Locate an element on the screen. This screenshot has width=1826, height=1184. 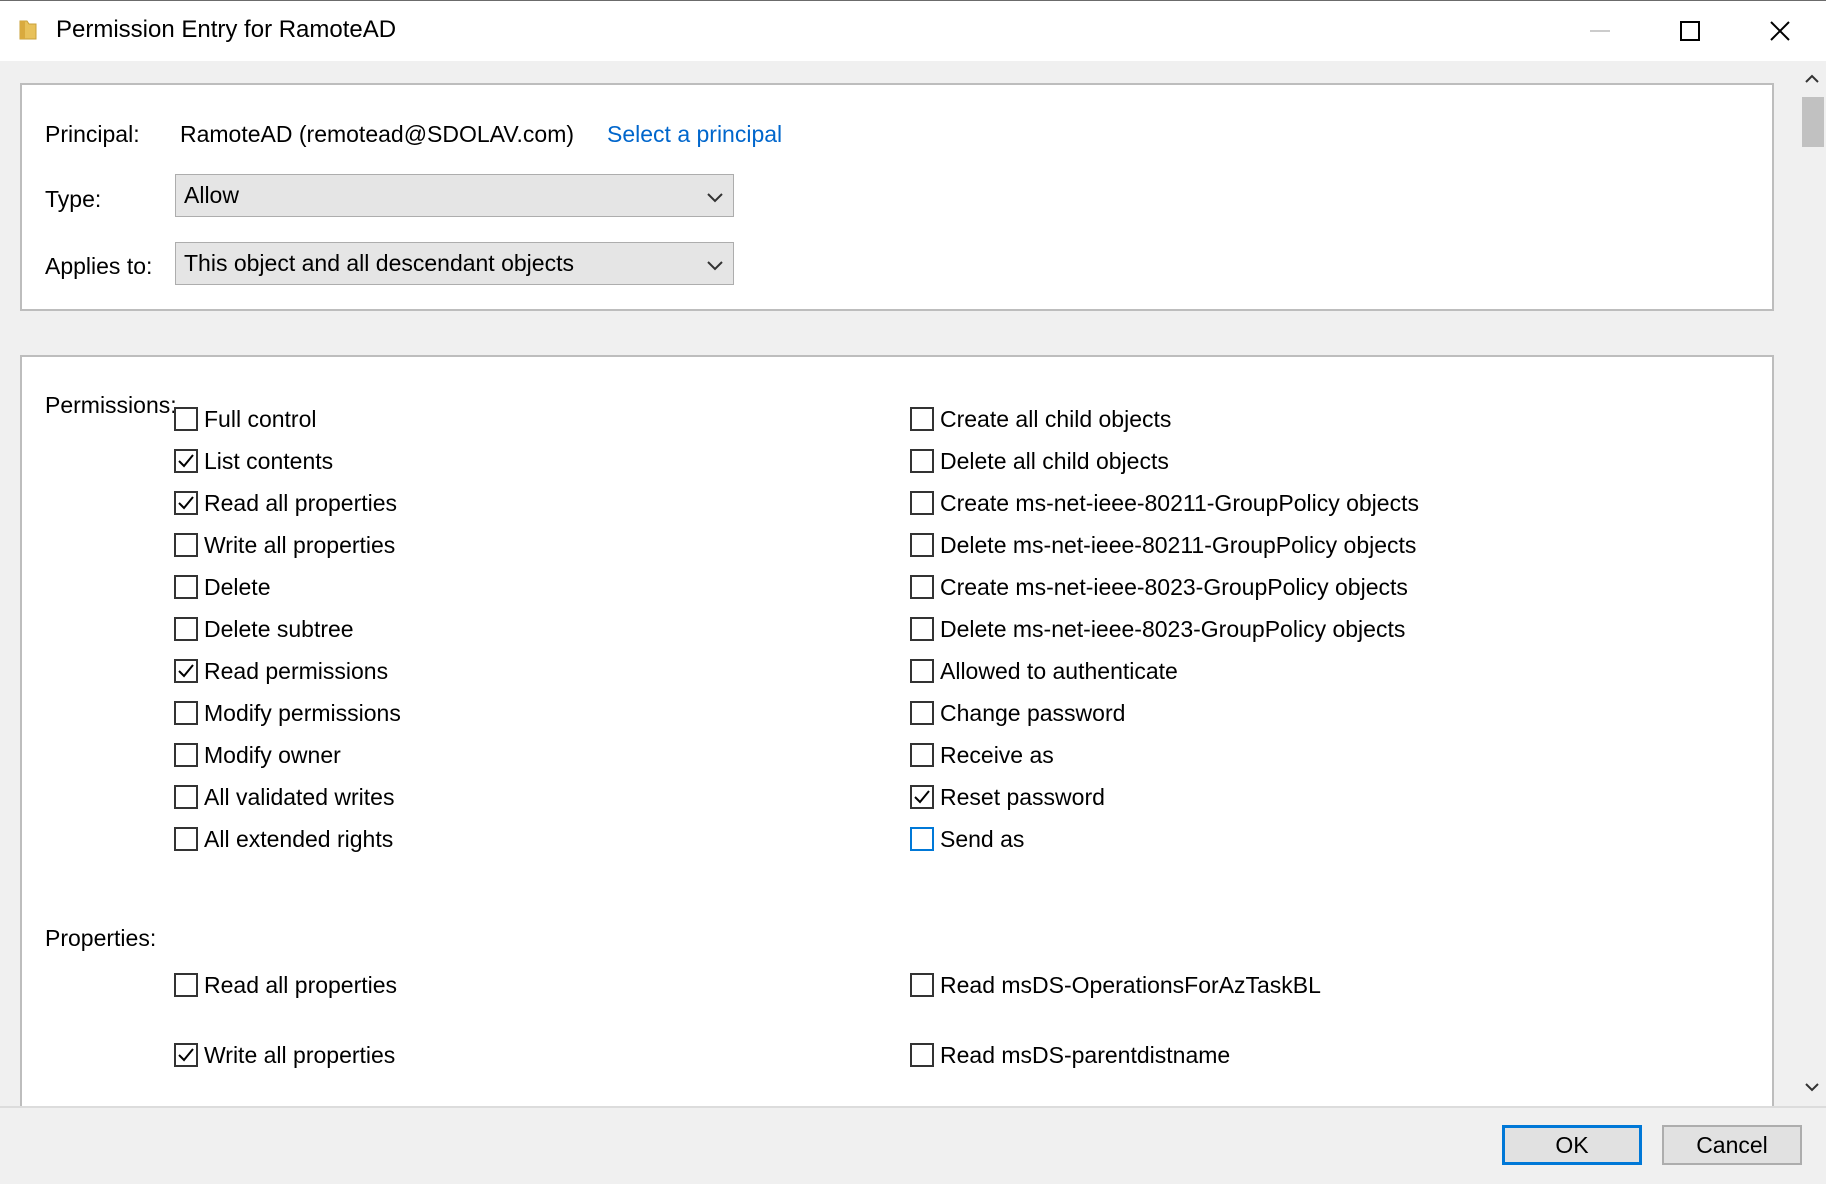
permission-checkbox-row: Receive as is located at coordinates (982, 755).